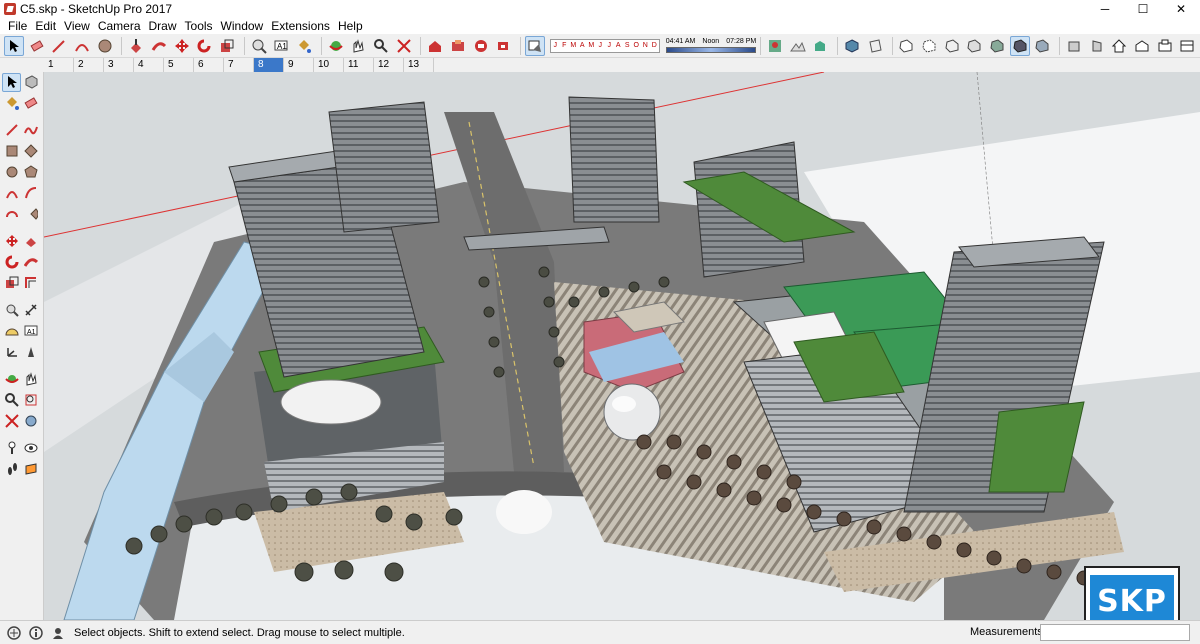 The width and height of the screenshot is (1200, 644). I want to click on scene-tab-3: 3, so click(119, 65).